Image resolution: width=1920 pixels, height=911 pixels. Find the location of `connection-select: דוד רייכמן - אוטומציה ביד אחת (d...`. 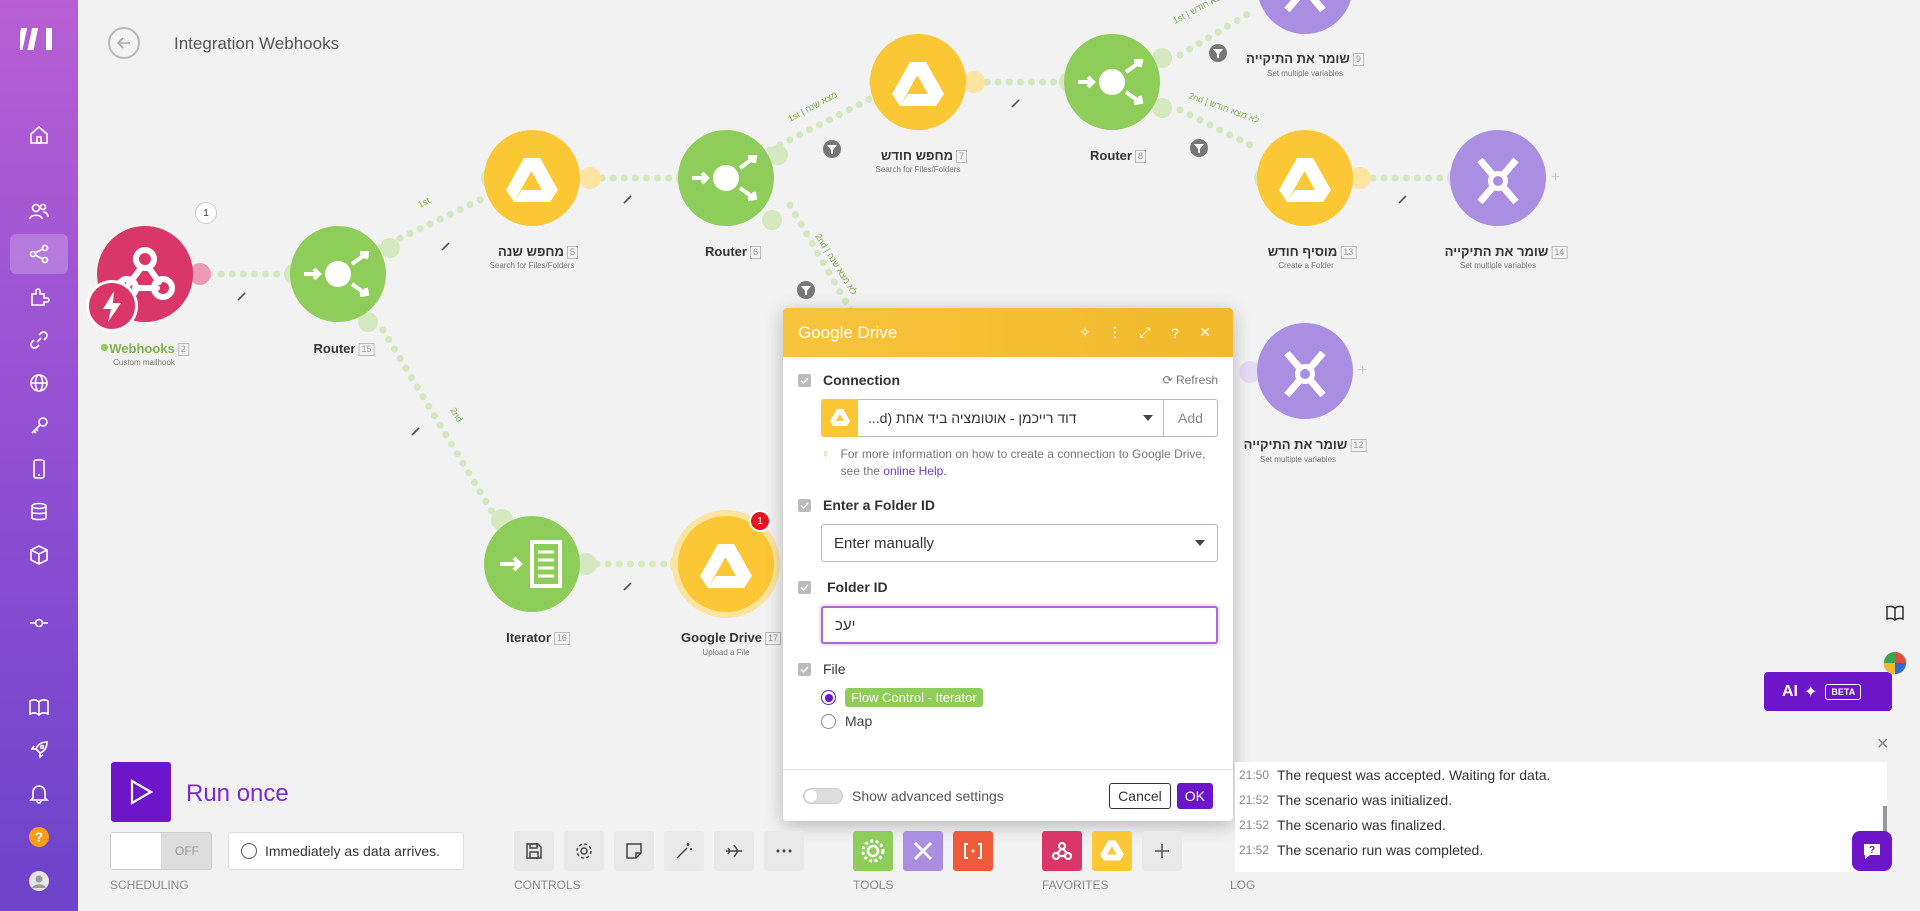

connection-select: דוד רייכמן - אוטומציה ביד אחת (d... is located at coordinates (1011, 418).